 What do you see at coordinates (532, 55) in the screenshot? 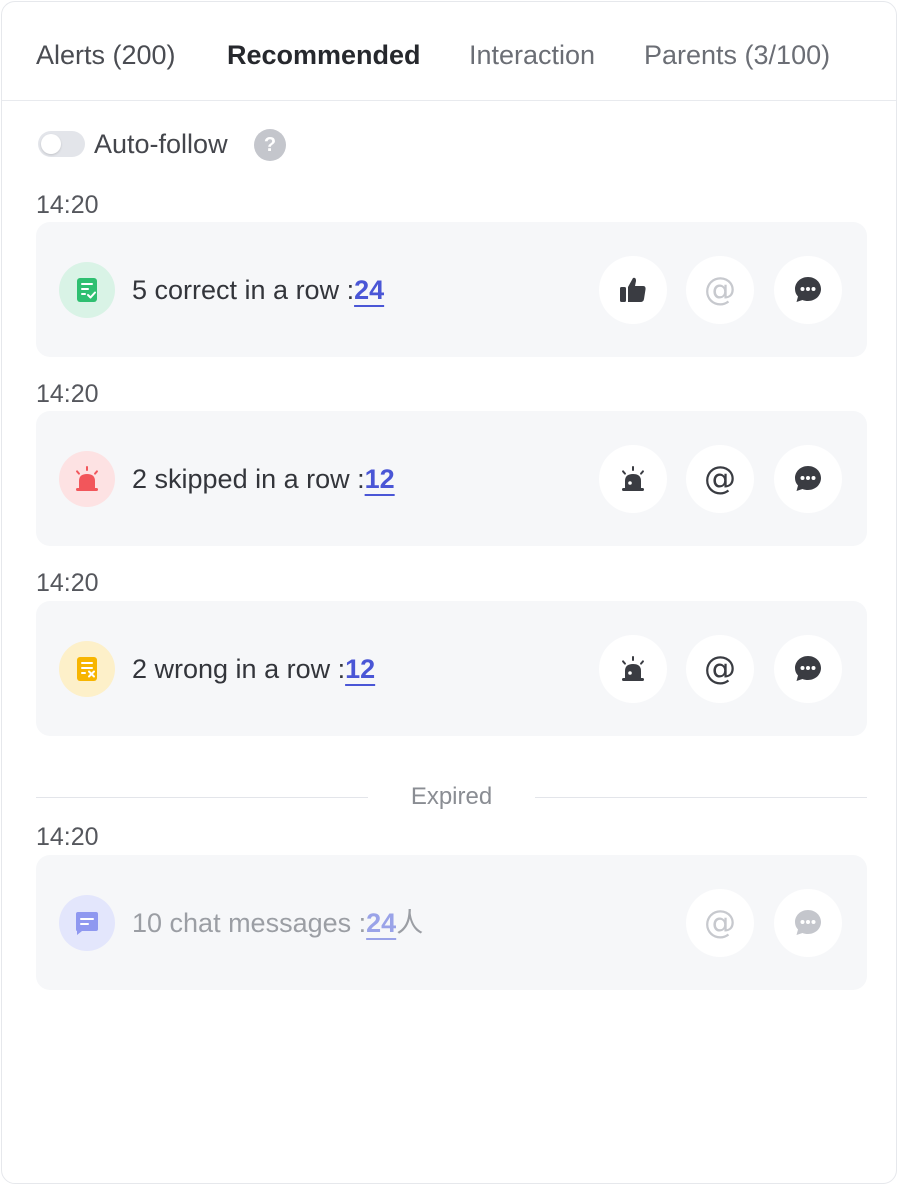
I see `tab-interaction: Interaction` at bounding box center [532, 55].